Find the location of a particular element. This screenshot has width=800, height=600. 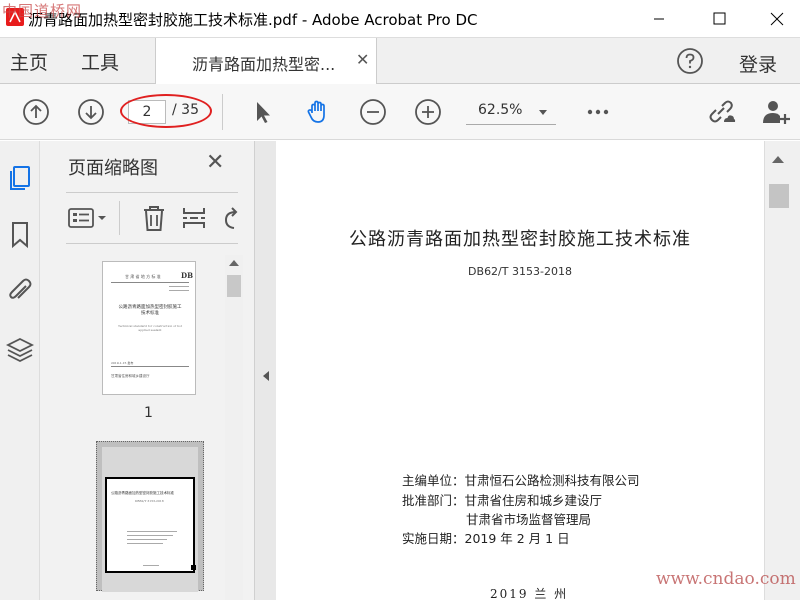

thumbnail-options-icon is located at coordinates (89, 218).